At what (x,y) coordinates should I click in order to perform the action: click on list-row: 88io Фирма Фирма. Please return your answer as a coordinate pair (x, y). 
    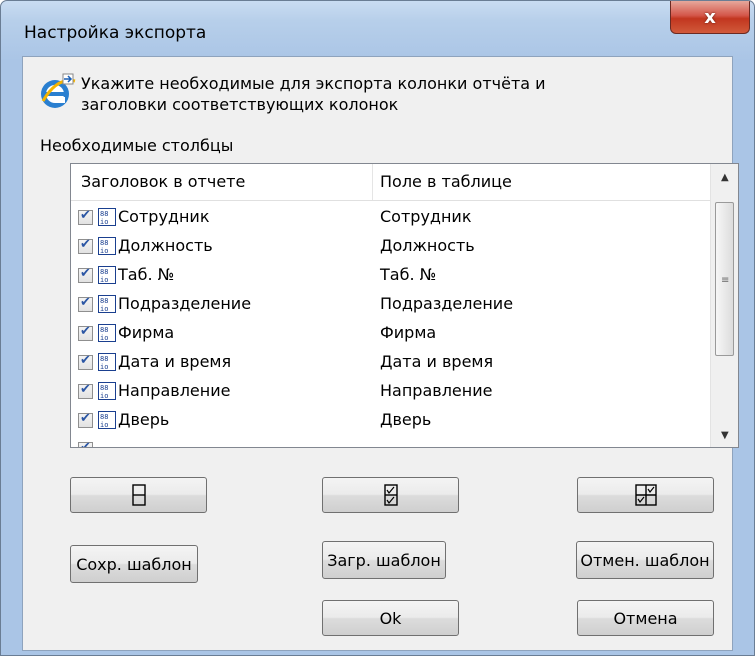
    Looking at the image, I should click on (390, 335).